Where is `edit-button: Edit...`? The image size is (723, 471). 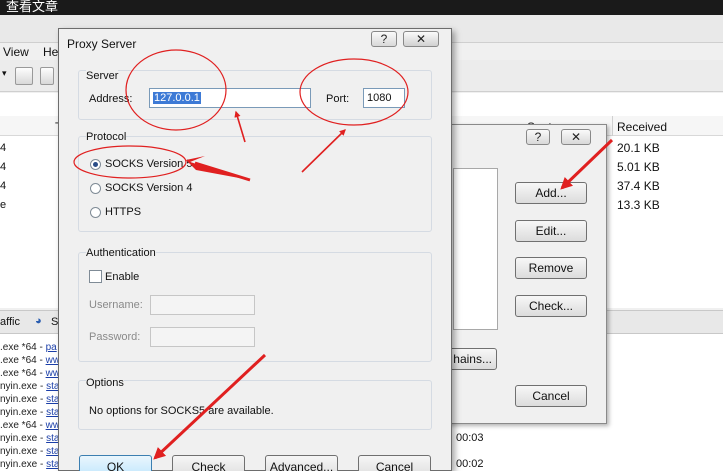
edit-button: Edit... is located at coordinates (551, 231).